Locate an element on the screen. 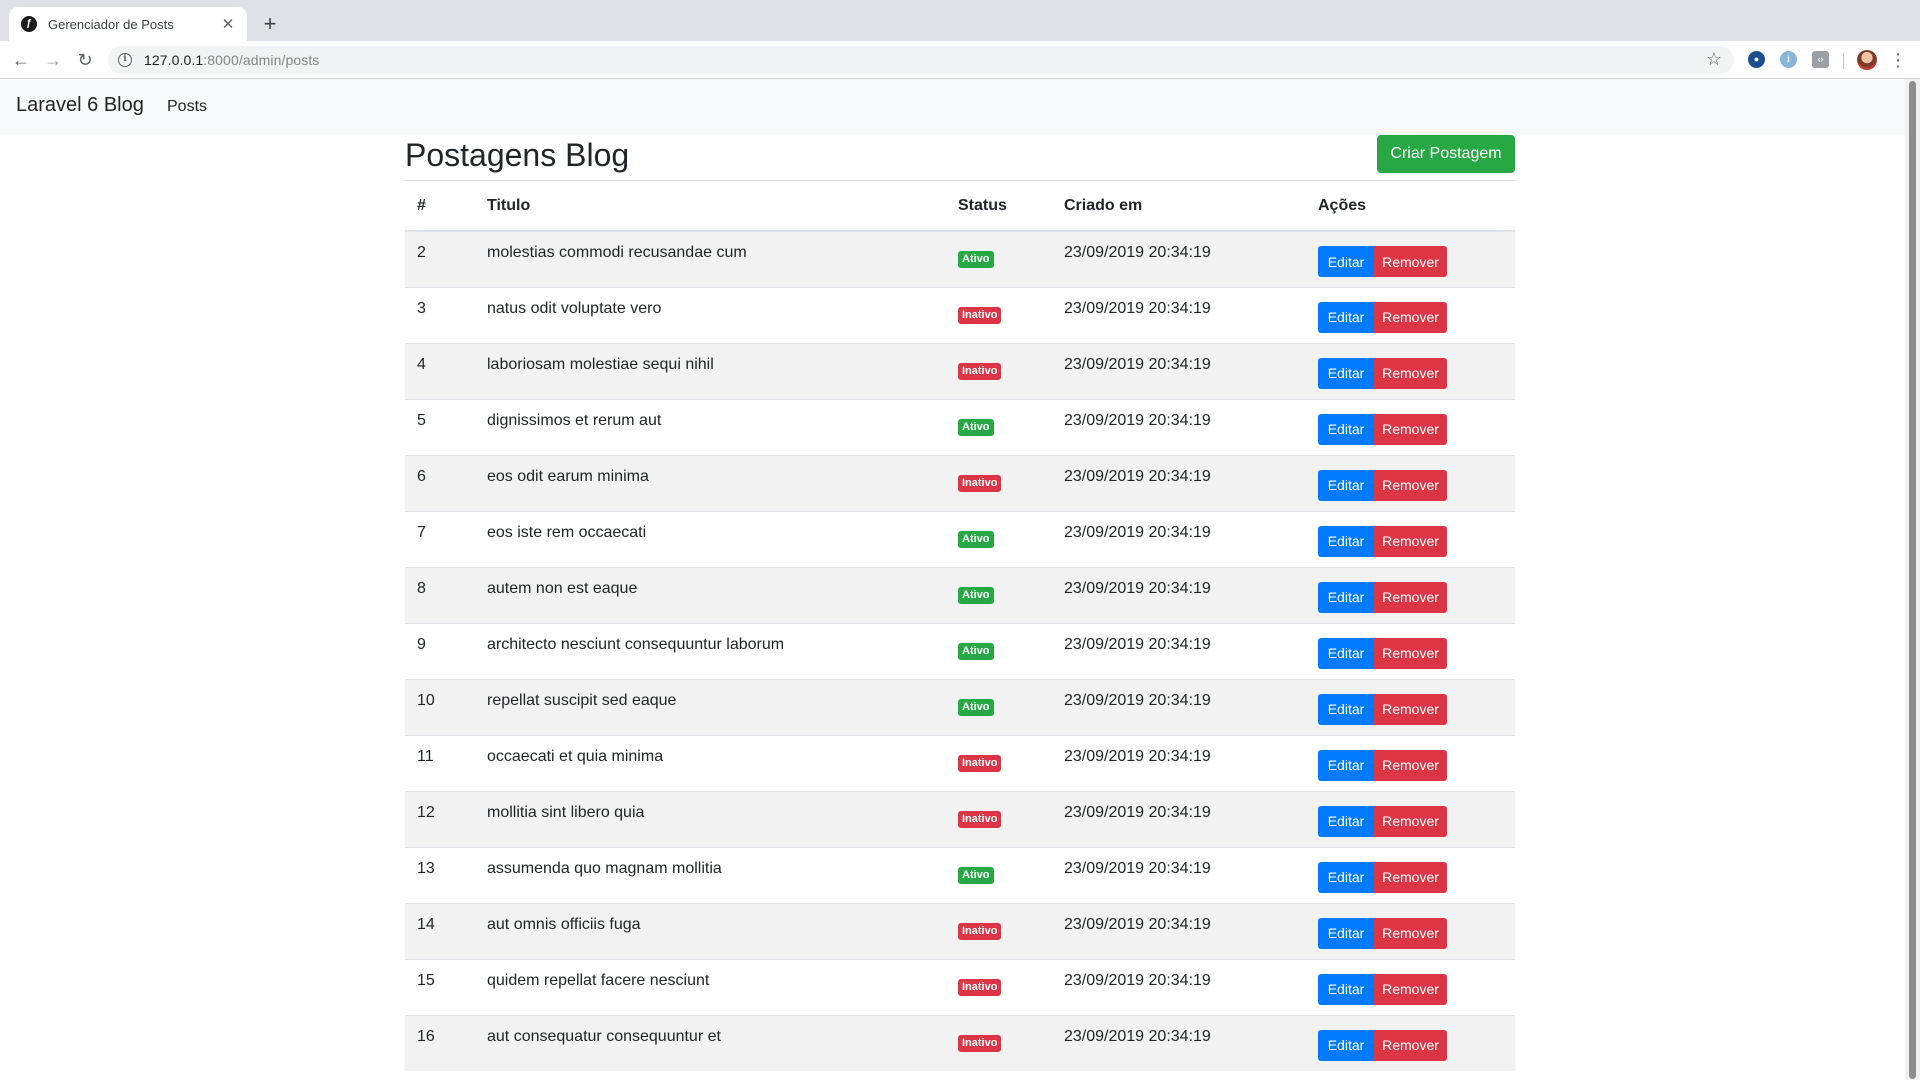 This screenshot has height=1080, width=1920. post-title: repellat suscipit sed eaque is located at coordinates (710, 706).